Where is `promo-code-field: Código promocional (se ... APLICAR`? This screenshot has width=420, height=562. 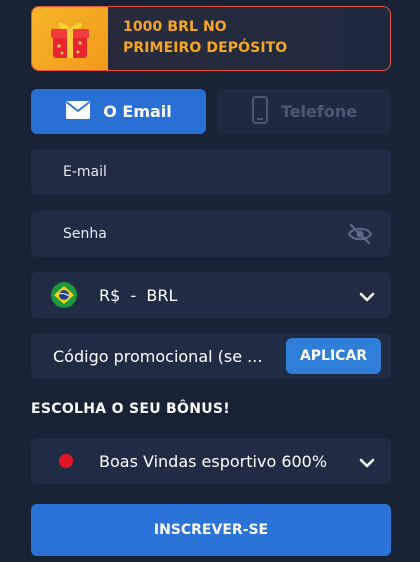
promo-code-field: Código promocional (se ... APLICAR is located at coordinates (211, 356).